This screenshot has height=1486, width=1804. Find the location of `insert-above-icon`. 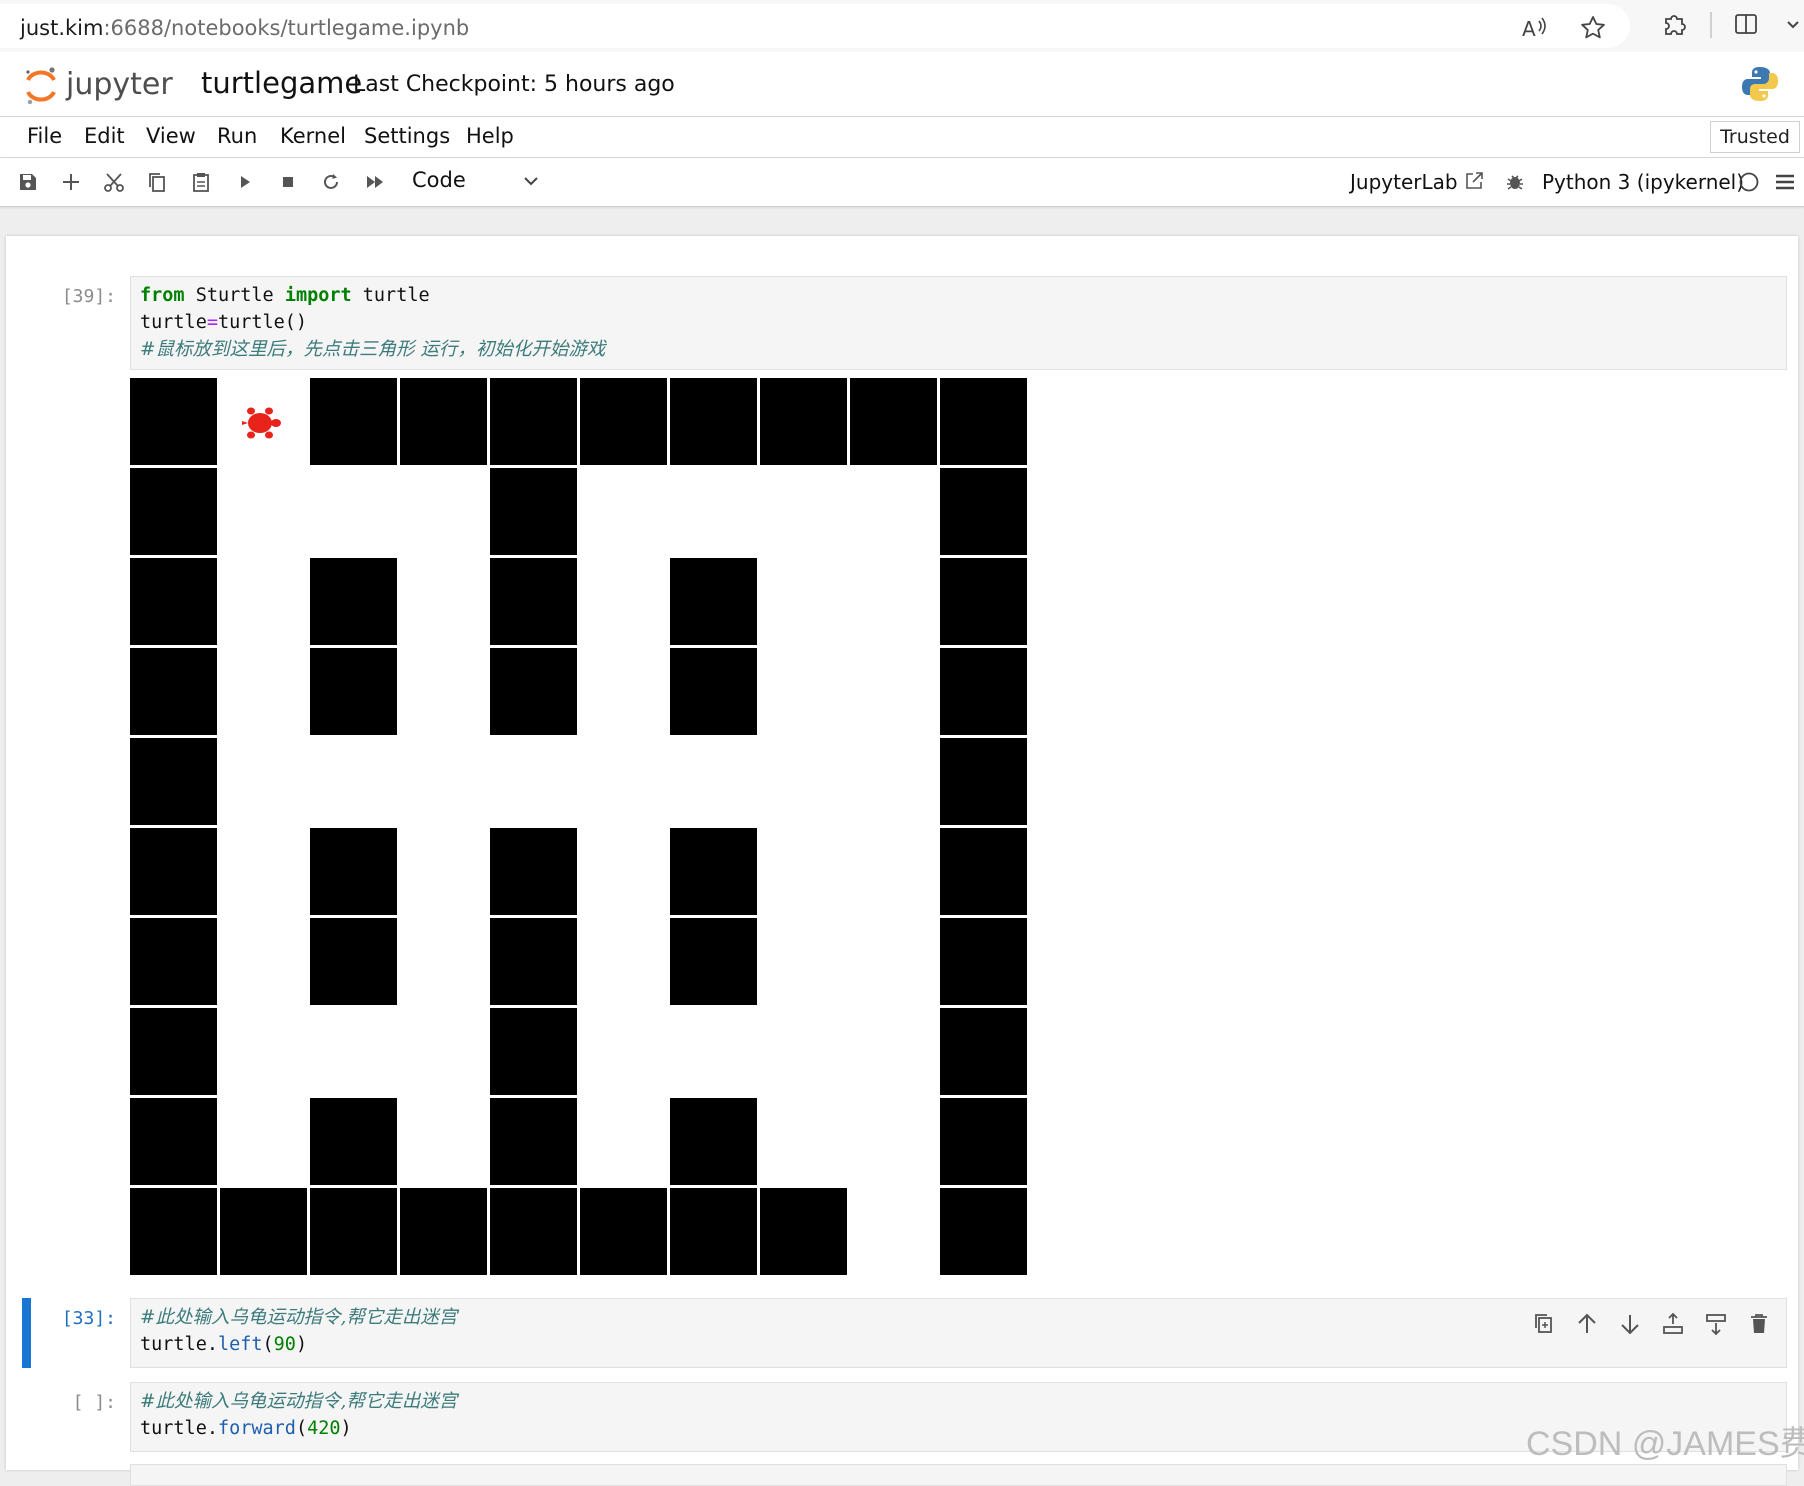

insert-above-icon is located at coordinates (1673, 1324).